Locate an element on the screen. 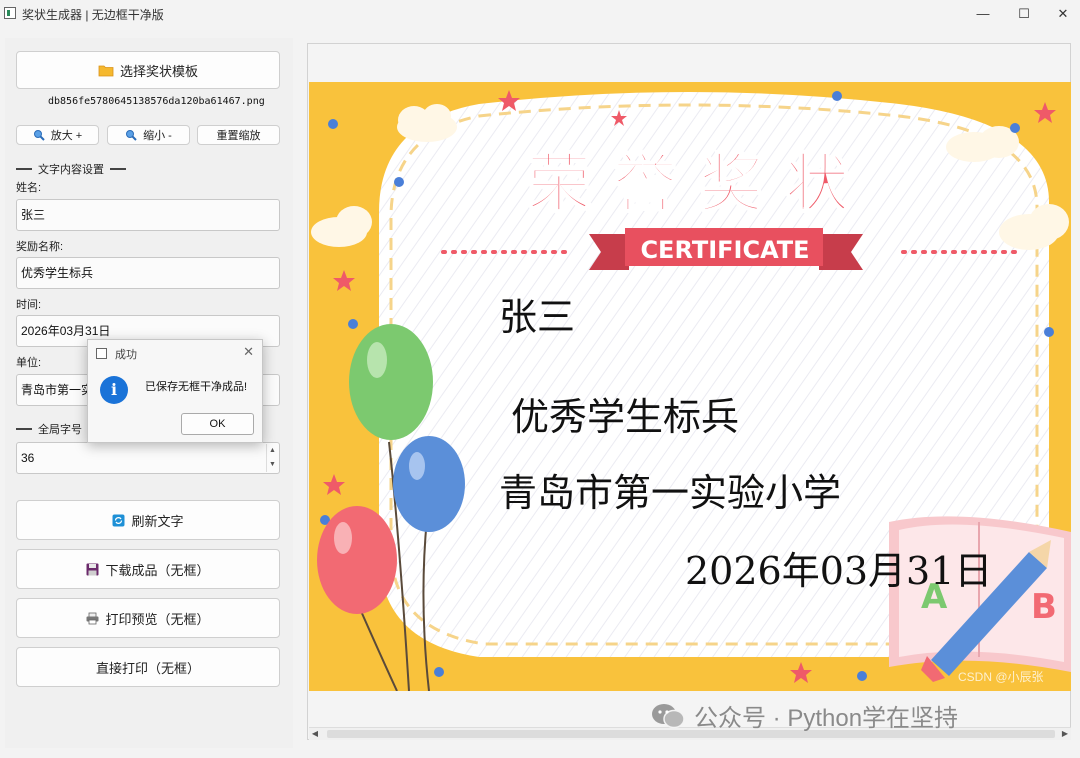  reset-zoom-label: 重置缩放 is located at coordinates (238, 136).